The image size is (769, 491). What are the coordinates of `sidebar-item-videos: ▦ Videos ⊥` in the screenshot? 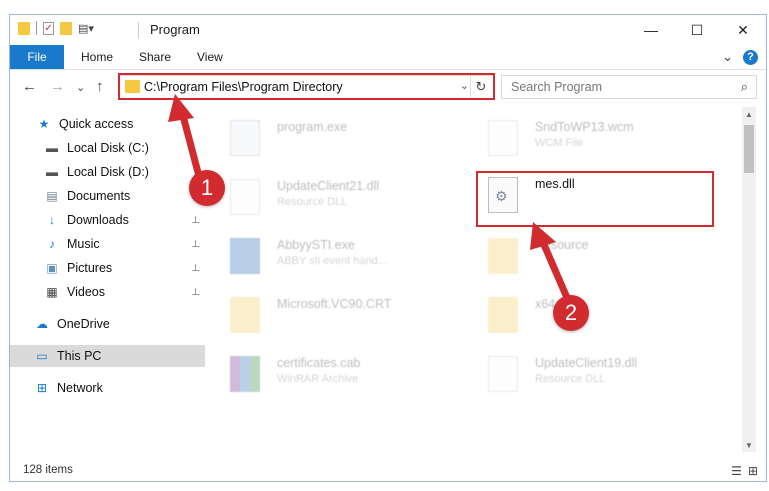 It's located at (107, 292).